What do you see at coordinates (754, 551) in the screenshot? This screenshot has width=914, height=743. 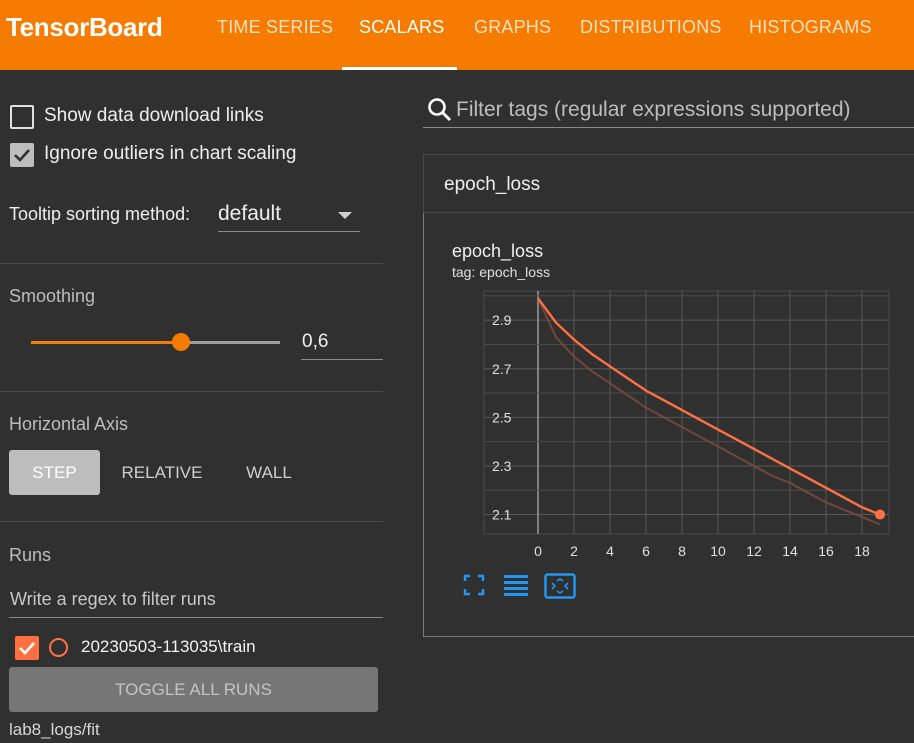 I see `x-tick-label: 12` at bounding box center [754, 551].